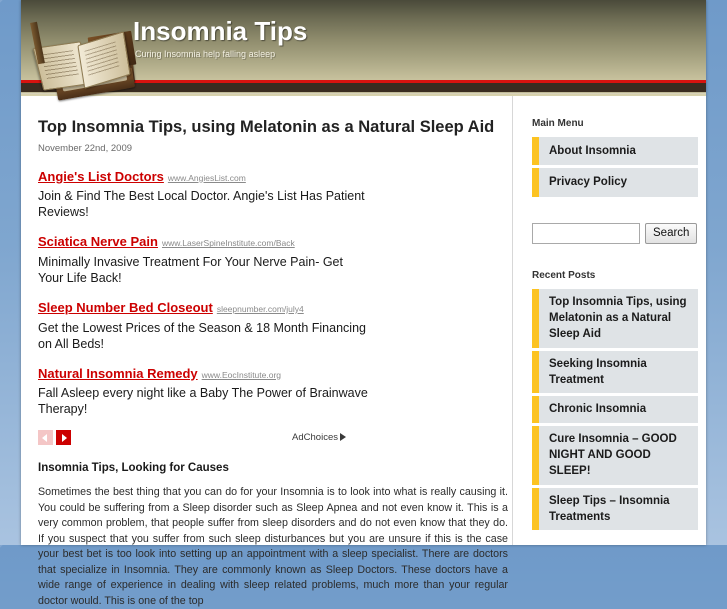 Image resolution: width=727 pixels, height=609 pixels. I want to click on ad-url-link: www.LaserSpineInstitute.com/Back, so click(228, 243).